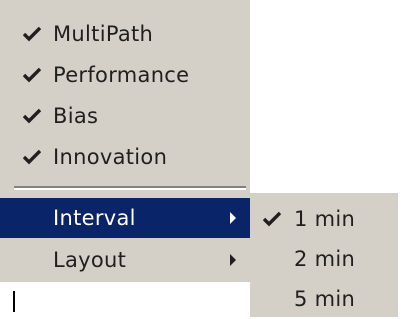 This screenshot has height=319, width=403. I want to click on menu-item-layout: Layout, so click(125, 260).